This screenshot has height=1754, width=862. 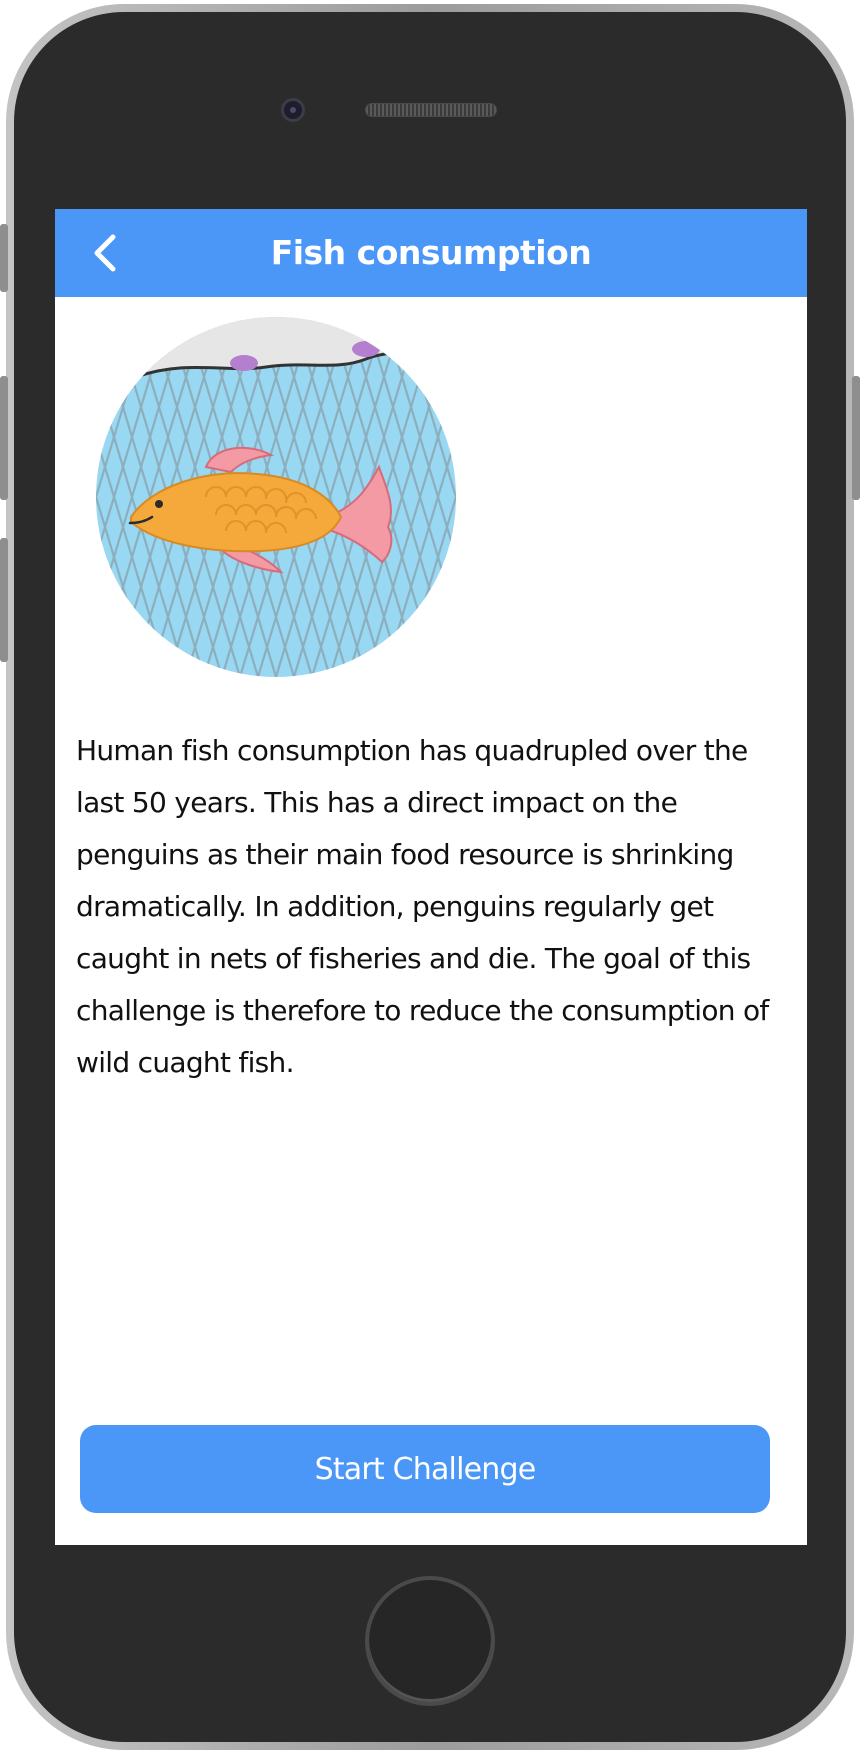 What do you see at coordinates (425, 1469) in the screenshot?
I see `start-challenge-button: Start Challenge` at bounding box center [425, 1469].